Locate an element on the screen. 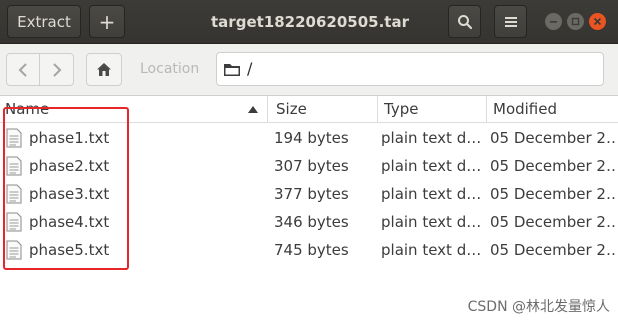 The width and height of the screenshot is (618, 327). forward-icon is located at coordinates (56, 69).